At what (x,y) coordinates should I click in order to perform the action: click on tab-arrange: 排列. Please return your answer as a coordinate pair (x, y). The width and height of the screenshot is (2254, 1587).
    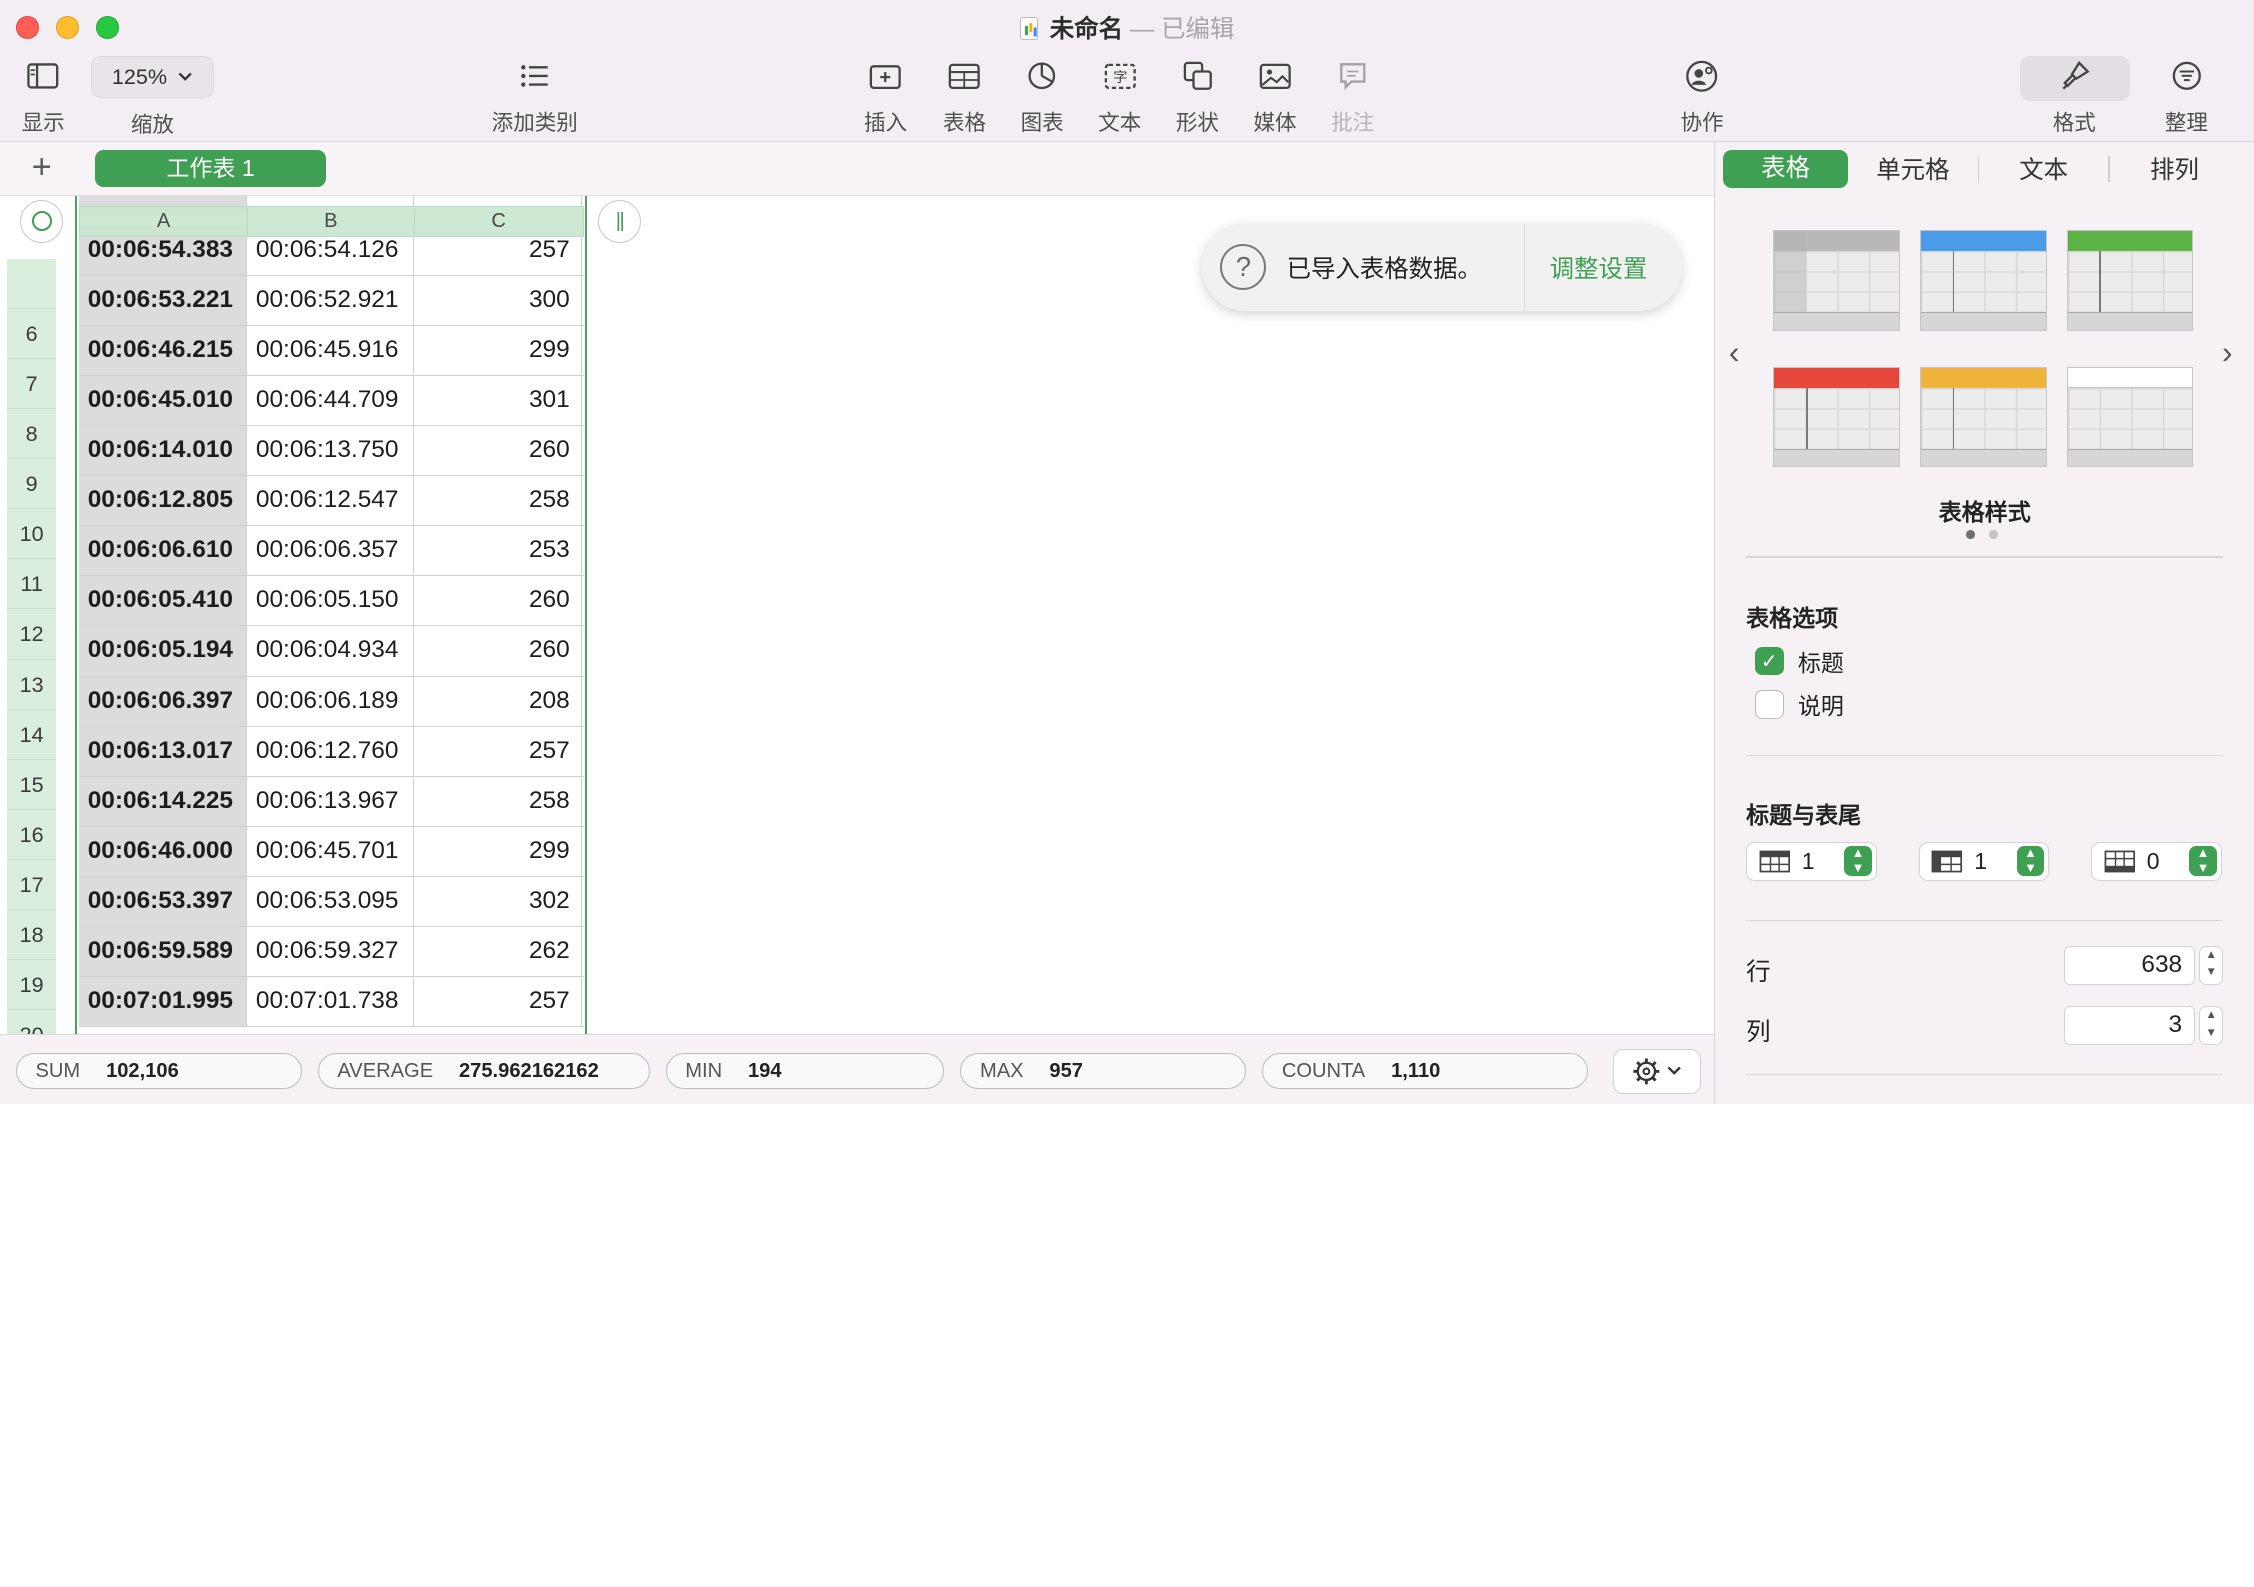
    Looking at the image, I should click on (2174, 168).